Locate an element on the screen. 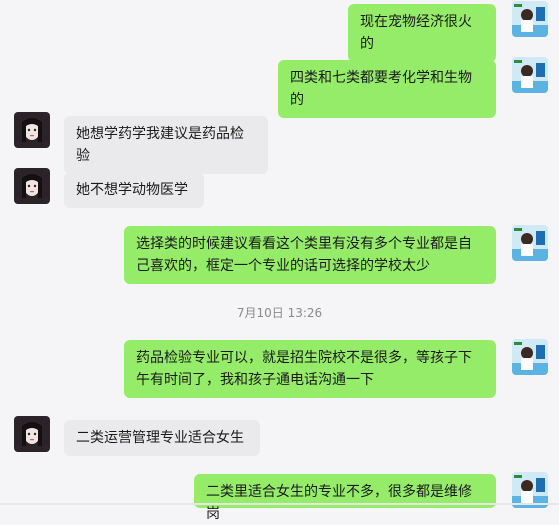 The image size is (559, 525). message-bubble-self: 四类和七类都要考化学和生物的 is located at coordinates (387, 89).